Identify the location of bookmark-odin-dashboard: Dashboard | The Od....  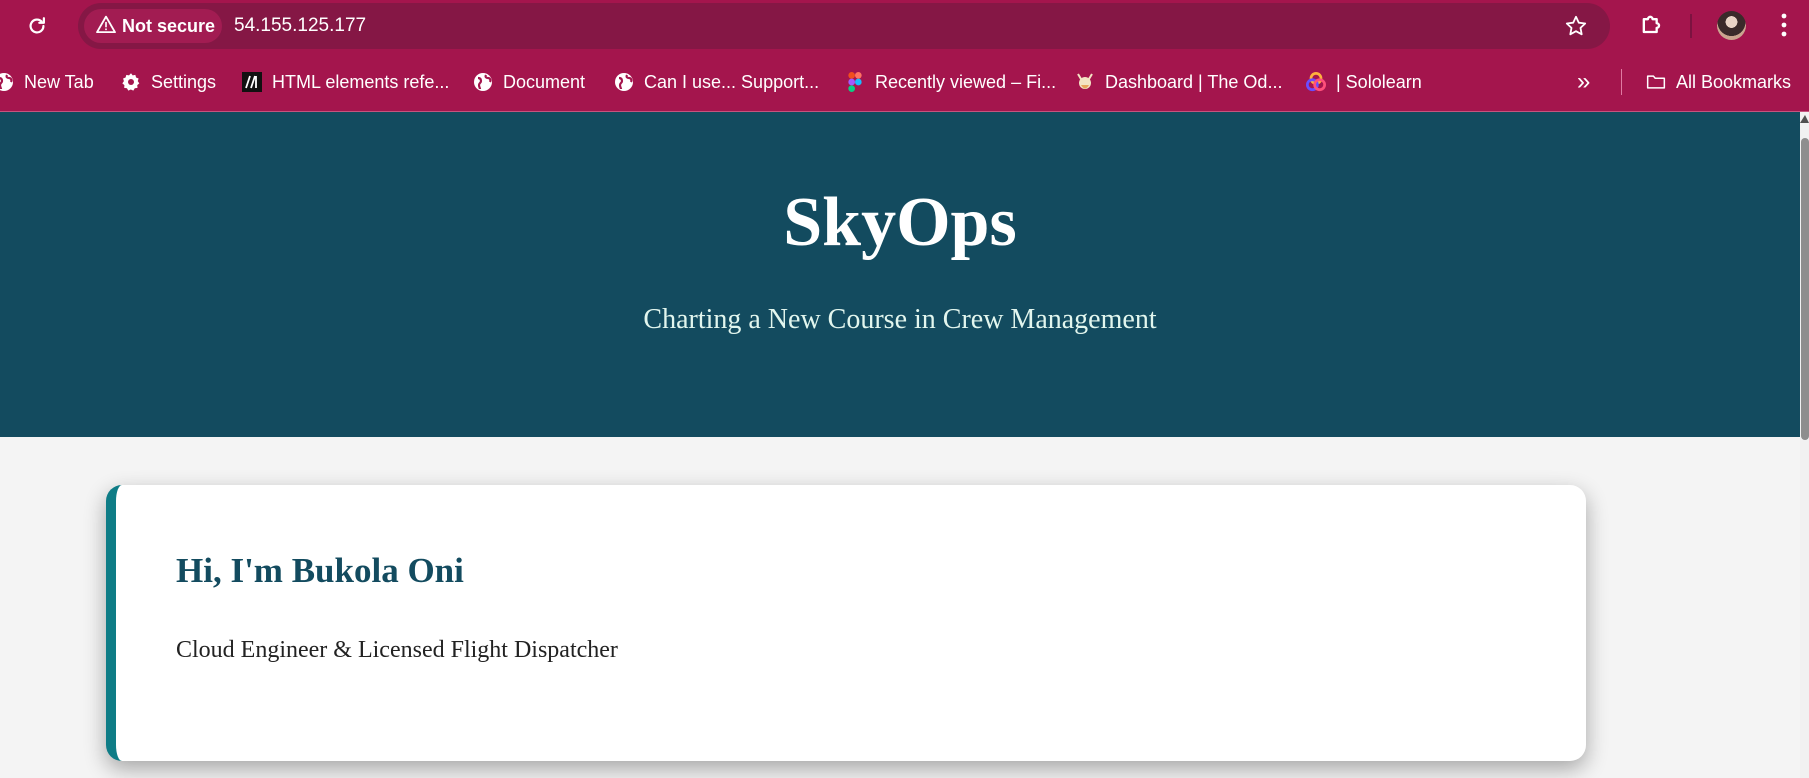
(1178, 82).